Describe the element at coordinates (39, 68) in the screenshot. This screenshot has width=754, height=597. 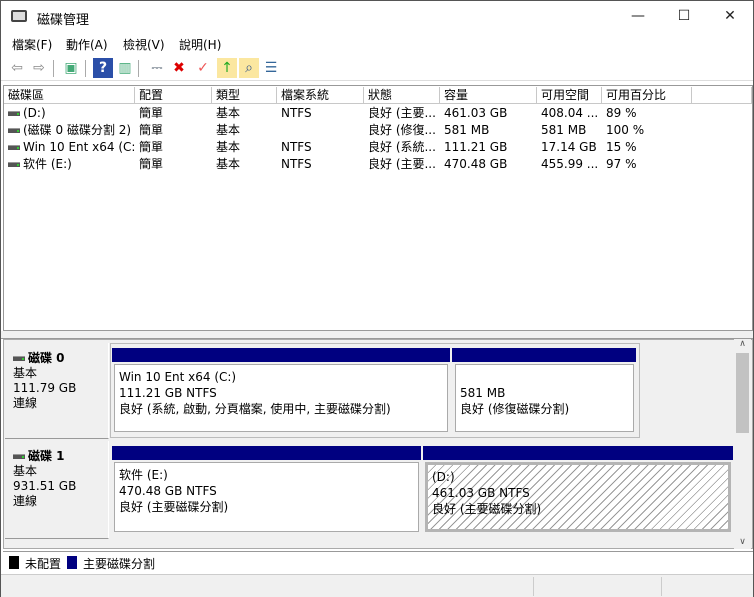
I see `forward-icon: ⇨` at that location.